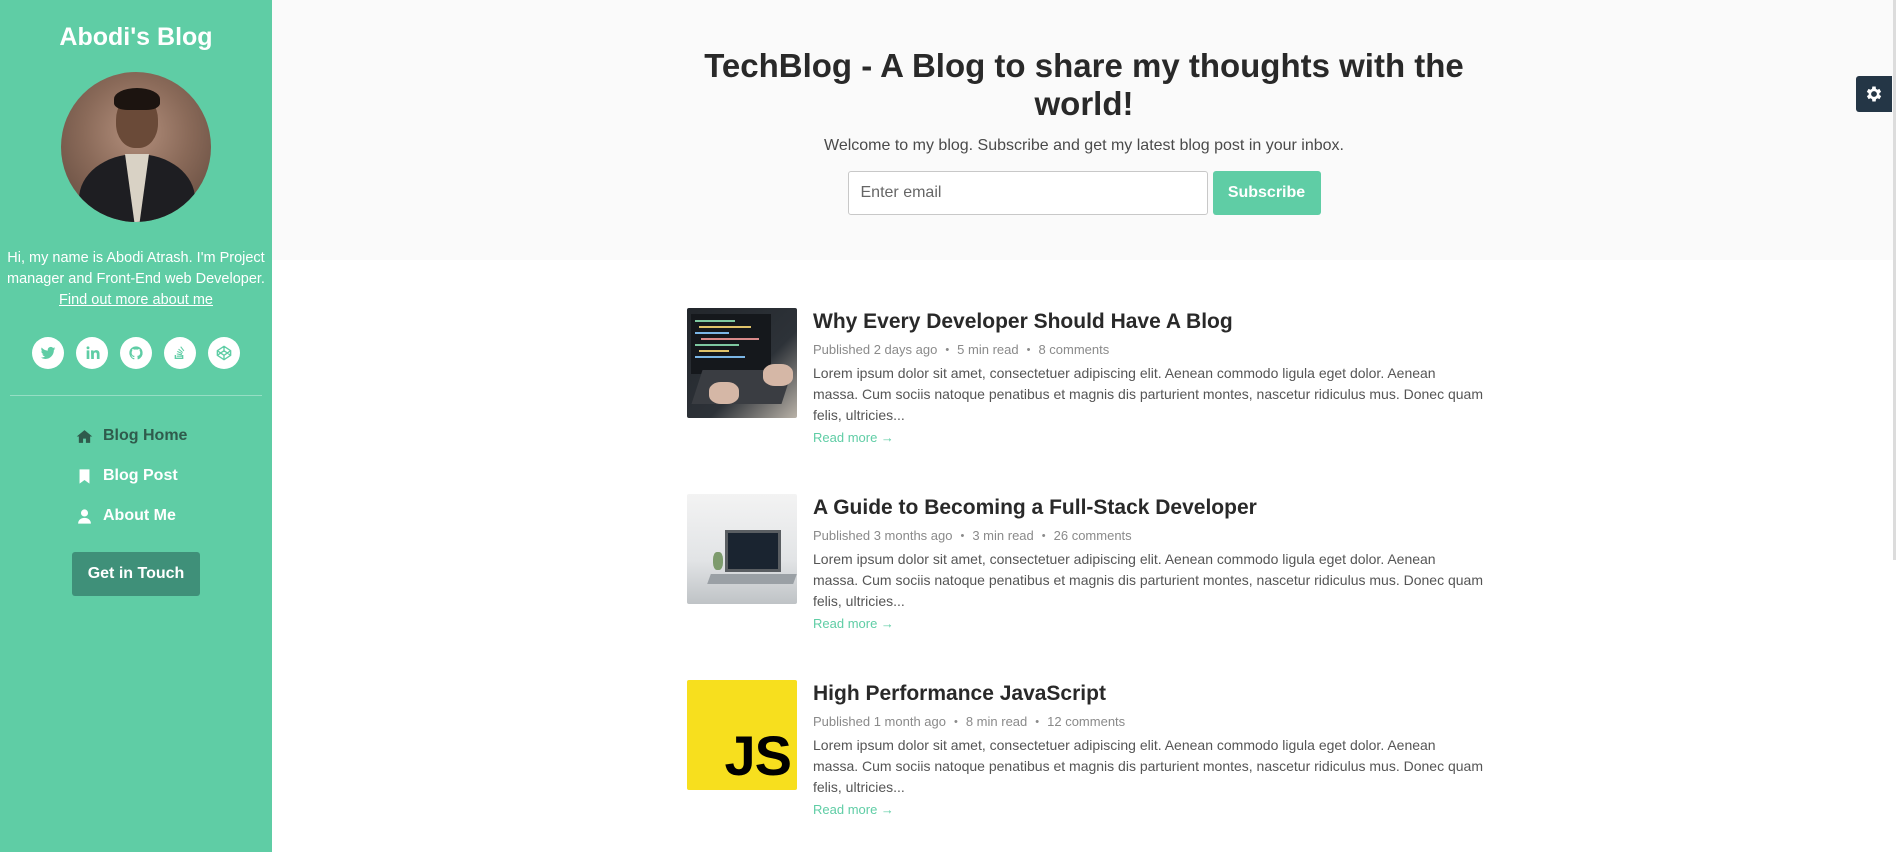 This screenshot has width=1896, height=852. I want to click on post-date: Published 1 month ago, so click(879, 721).